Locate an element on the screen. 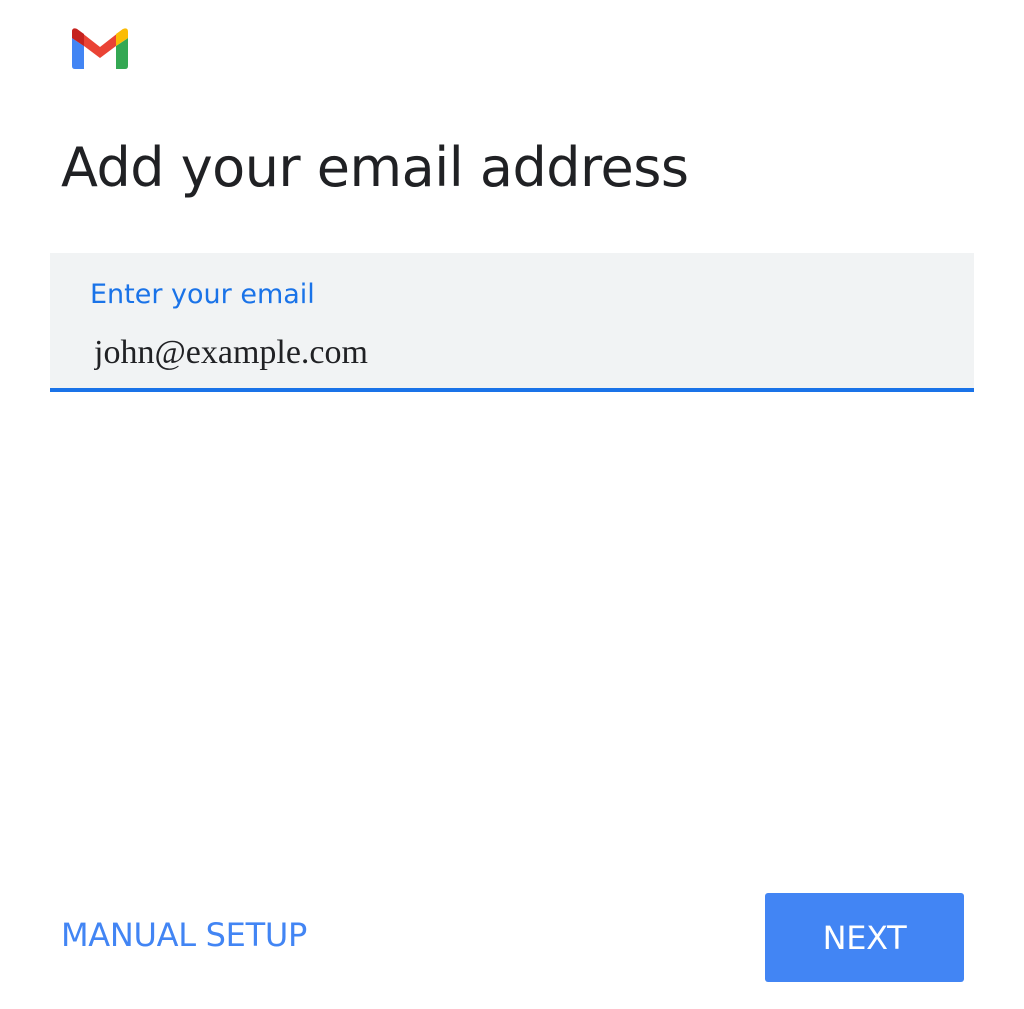  email-field-label: Enter your email is located at coordinates (202, 294).